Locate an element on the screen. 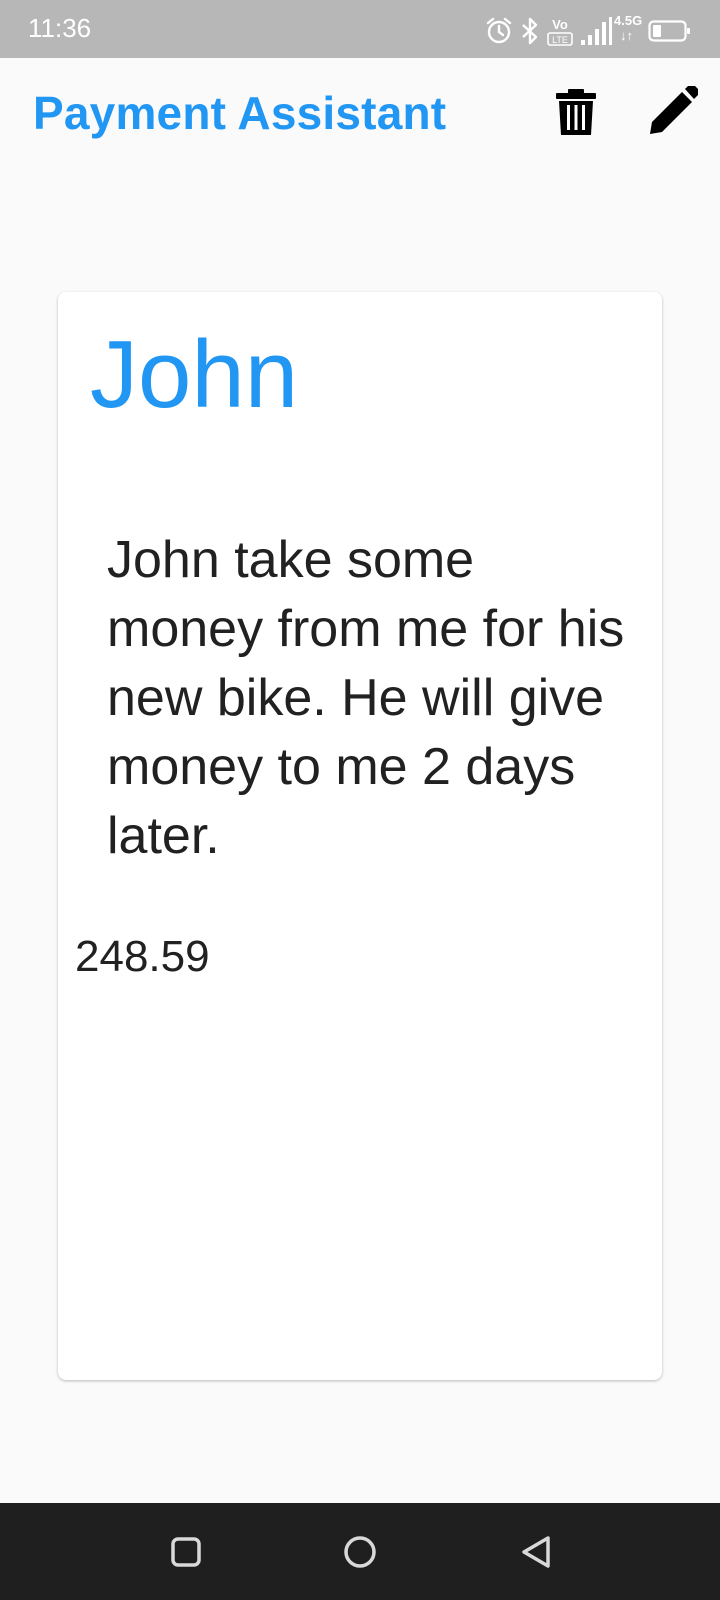 The width and height of the screenshot is (720, 1600). volte-icon: Vo LTE is located at coordinates (560, 31).